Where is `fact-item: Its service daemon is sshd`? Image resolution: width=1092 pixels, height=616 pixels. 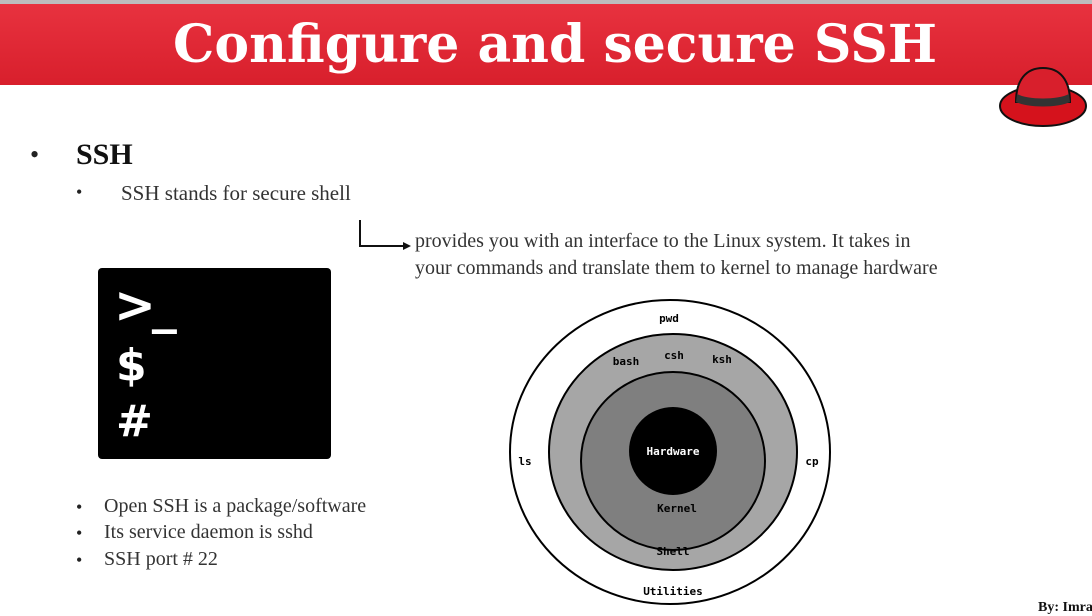
fact-item: Its service daemon is sshd is located at coordinates (208, 532).